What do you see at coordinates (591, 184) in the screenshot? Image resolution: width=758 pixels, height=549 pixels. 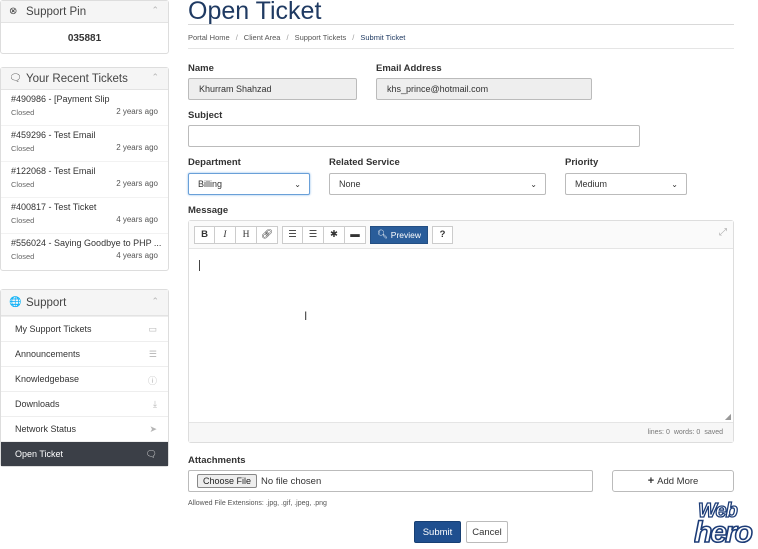 I see `priority-value: Medium` at bounding box center [591, 184].